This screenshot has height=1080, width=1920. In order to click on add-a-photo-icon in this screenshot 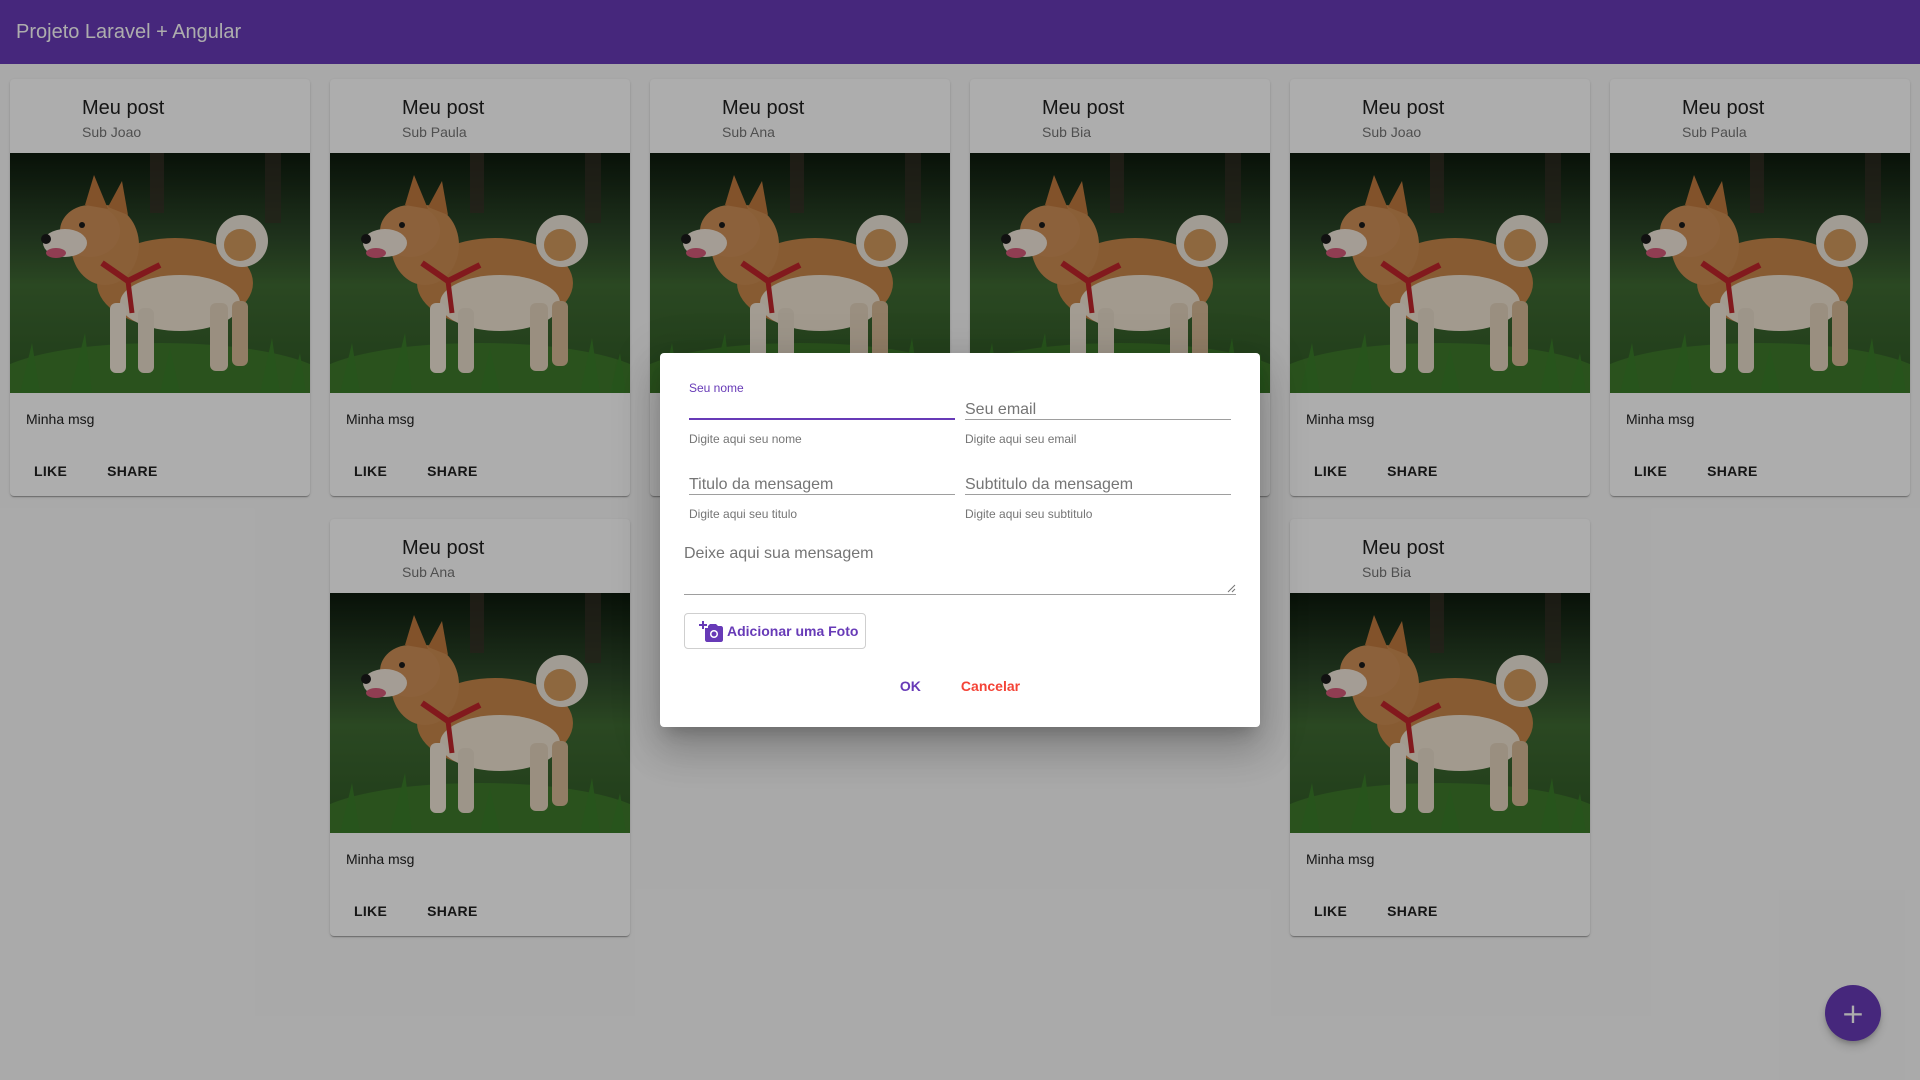, I will do `click(711, 631)`.